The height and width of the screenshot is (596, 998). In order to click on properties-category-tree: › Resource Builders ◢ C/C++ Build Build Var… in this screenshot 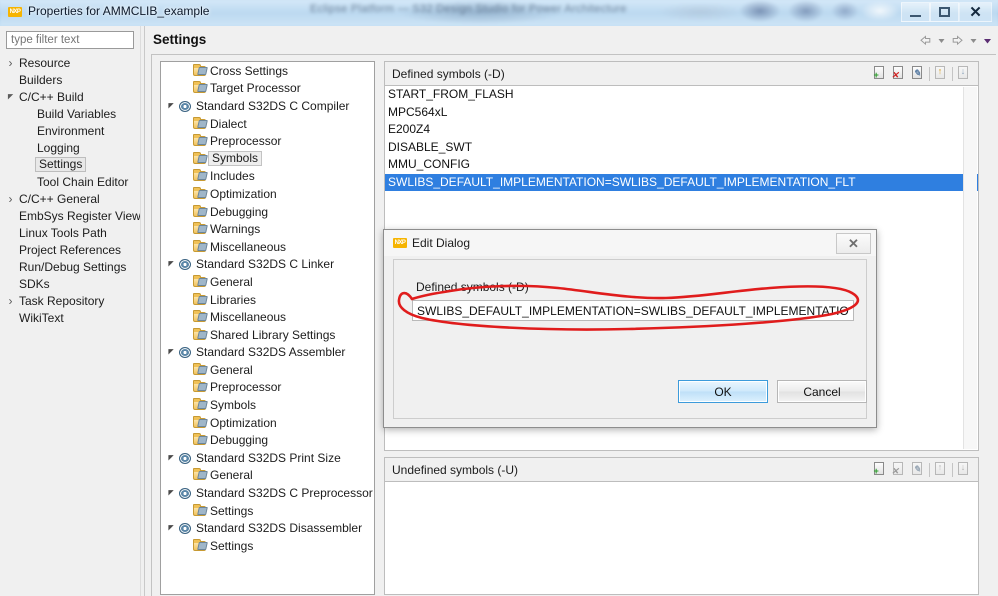, I will do `click(70, 325)`.